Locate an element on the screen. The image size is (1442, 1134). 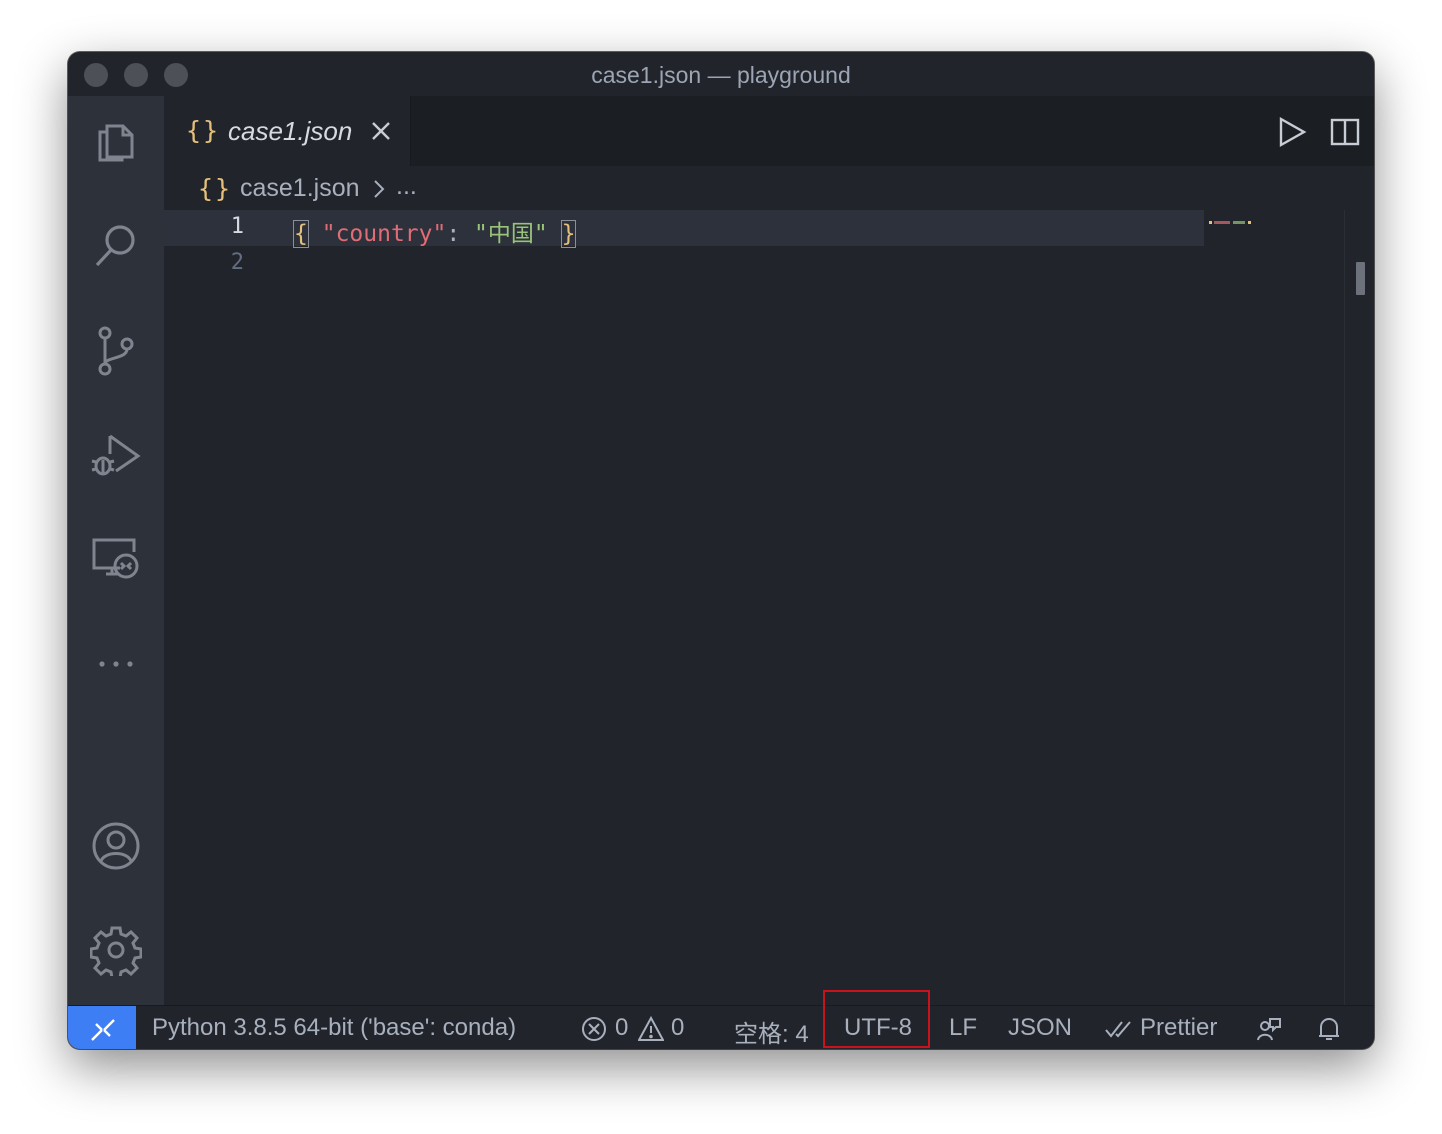
remote-explorer-icon is located at coordinates (116, 558).